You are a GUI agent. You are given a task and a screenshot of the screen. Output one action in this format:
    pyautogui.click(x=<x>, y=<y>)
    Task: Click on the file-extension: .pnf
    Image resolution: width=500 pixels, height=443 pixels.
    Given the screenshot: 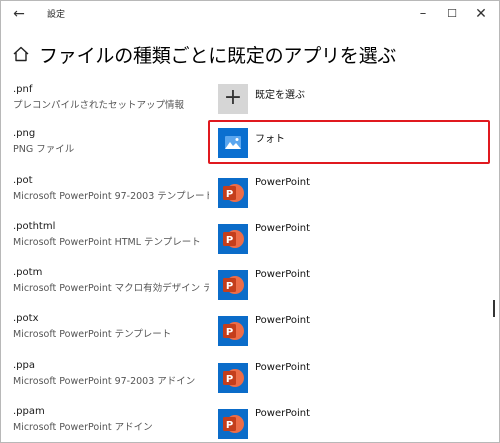 What is the action you would take?
    pyautogui.click(x=23, y=89)
    